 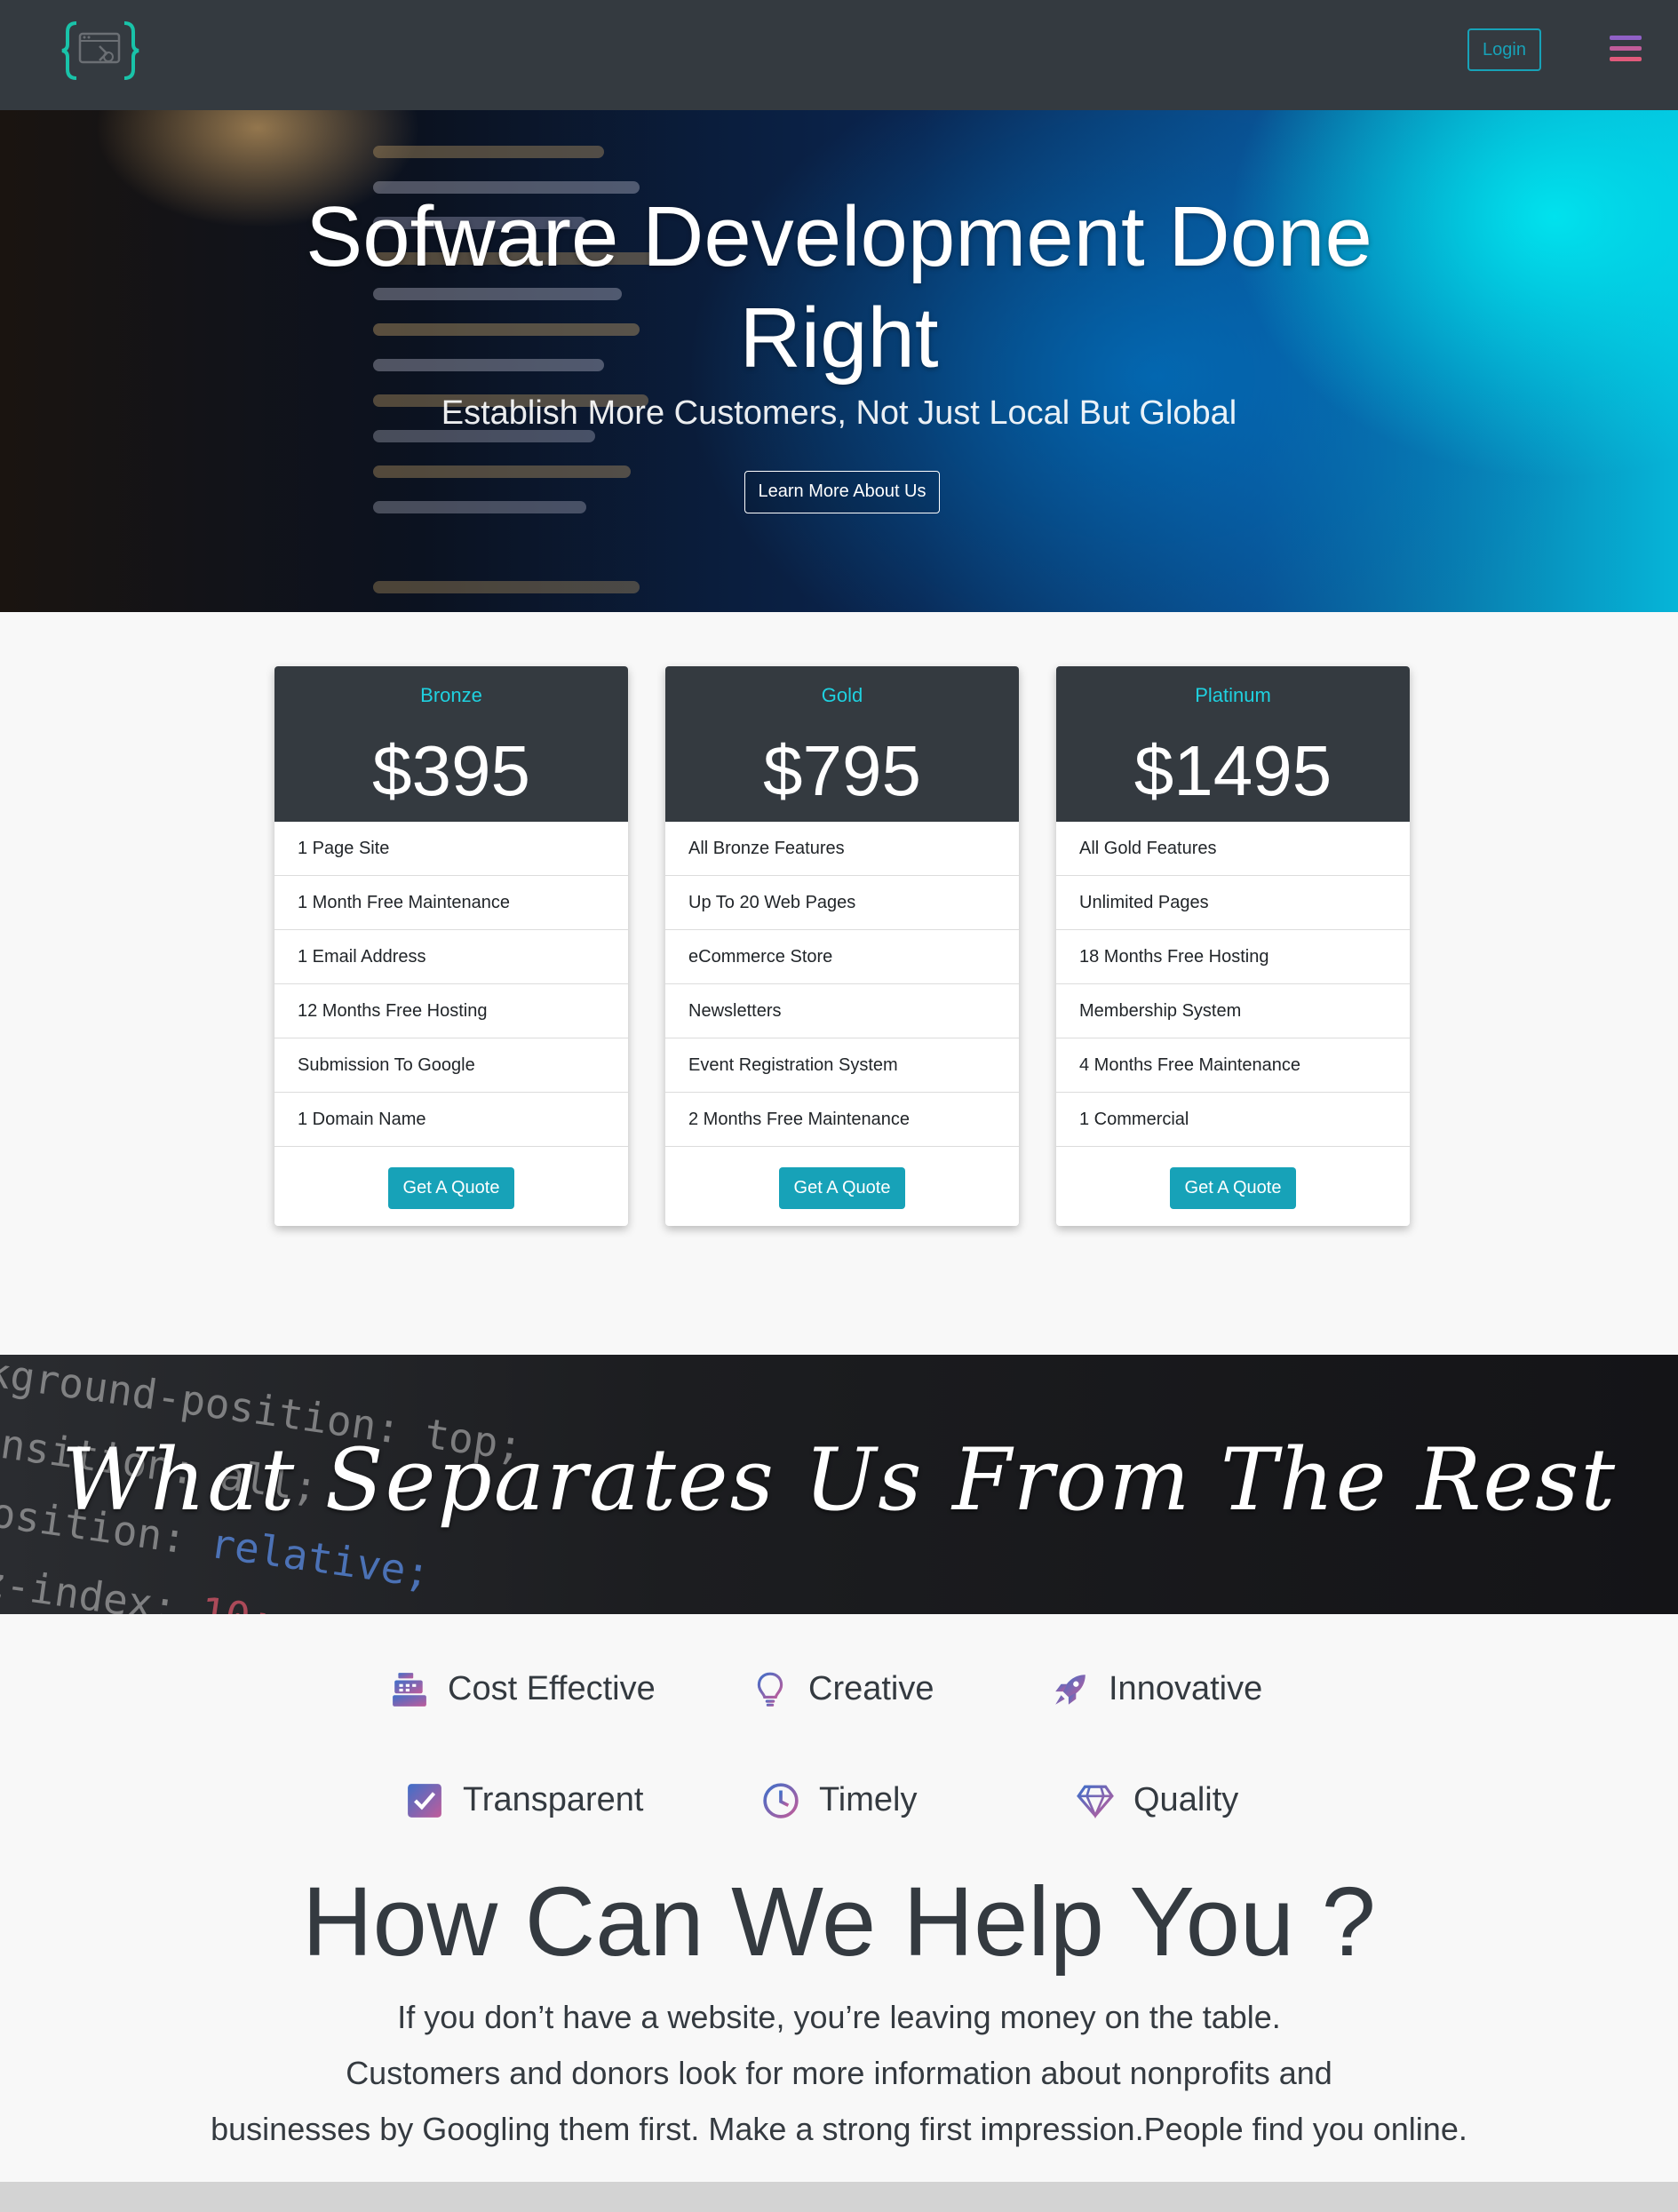 What do you see at coordinates (451, 695) in the screenshot?
I see `plan-name: Bronze` at bounding box center [451, 695].